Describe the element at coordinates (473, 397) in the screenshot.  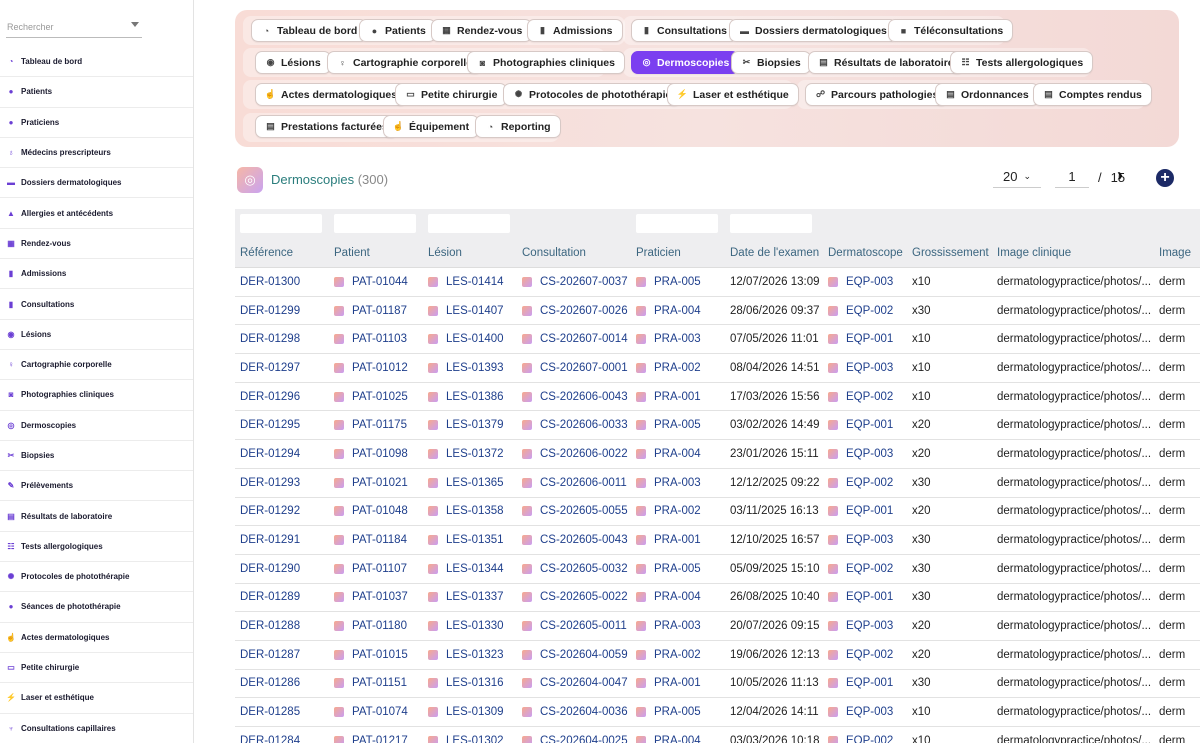
I see `table-cell: LES-01386` at that location.